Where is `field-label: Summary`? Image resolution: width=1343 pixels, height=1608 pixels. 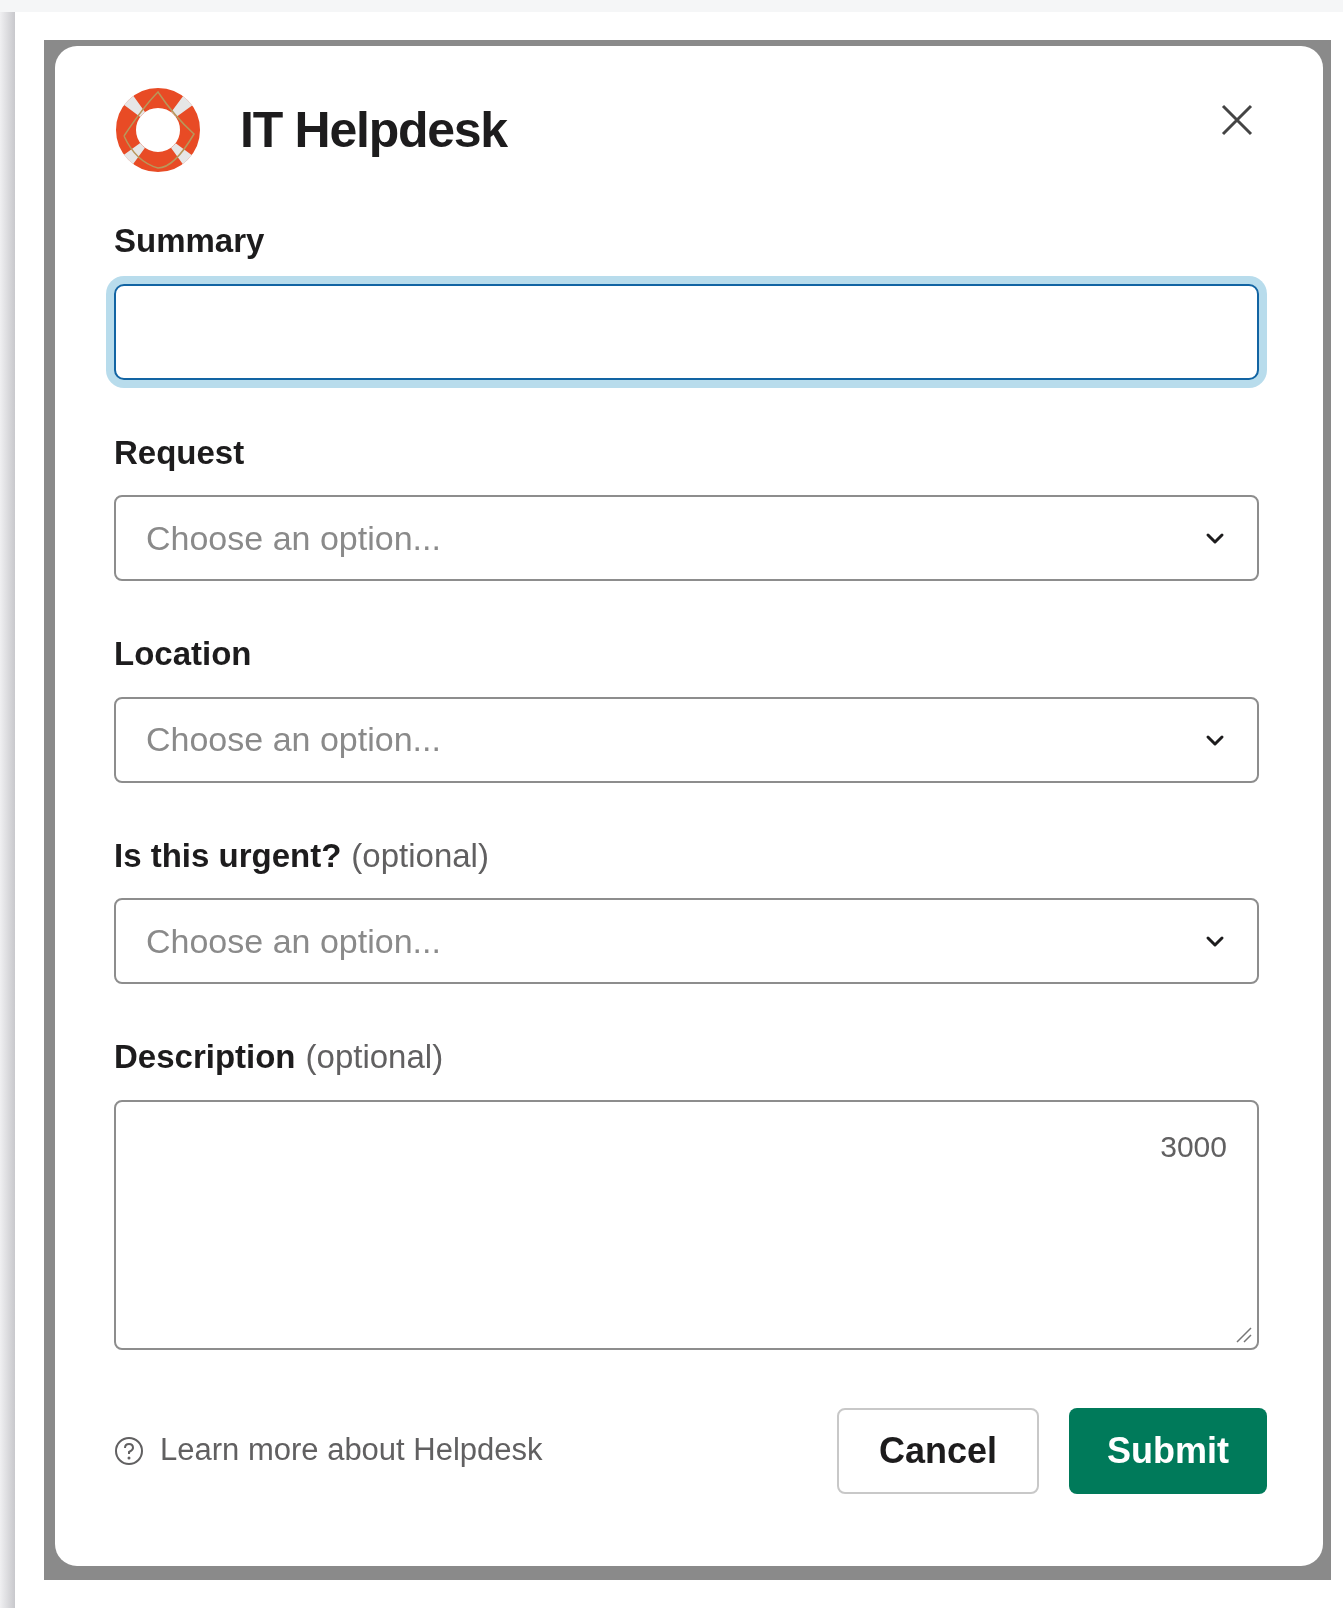 field-label: Summary is located at coordinates (189, 241).